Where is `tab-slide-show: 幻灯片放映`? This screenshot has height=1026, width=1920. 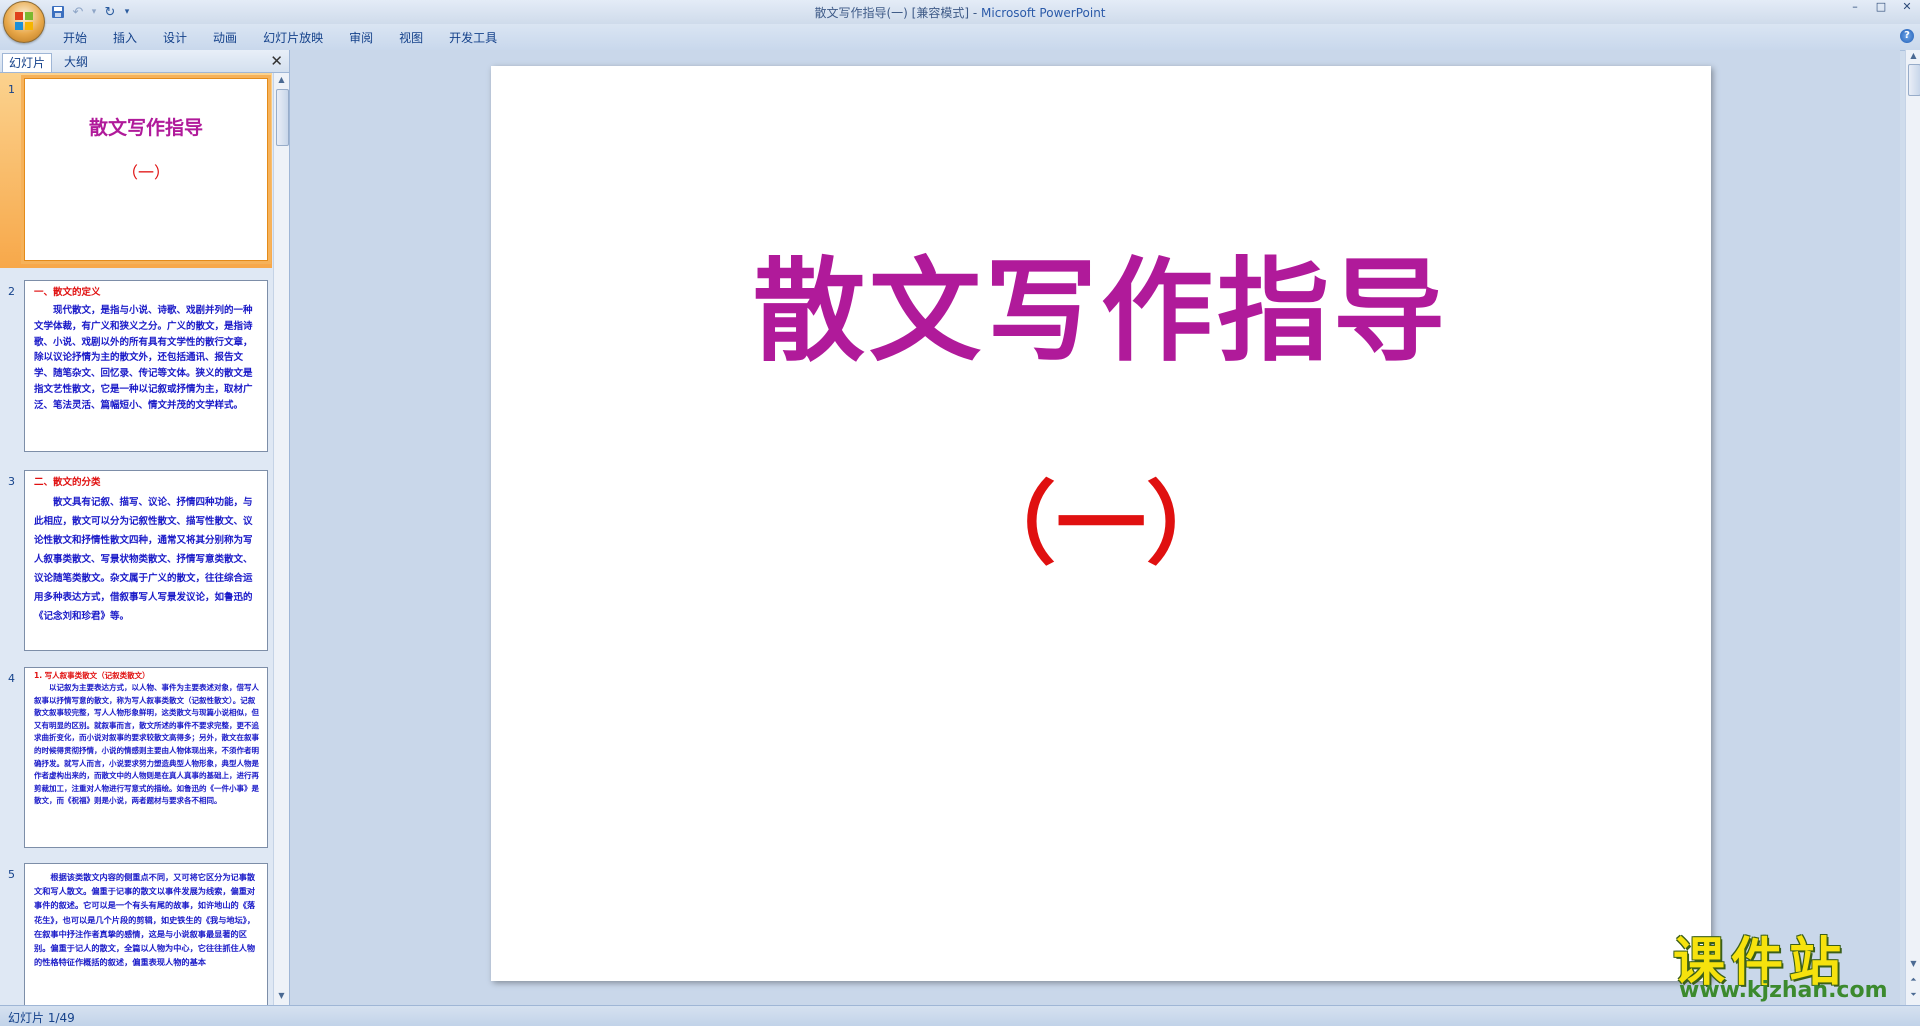 tab-slide-show: 幻灯片放映 is located at coordinates (293, 38).